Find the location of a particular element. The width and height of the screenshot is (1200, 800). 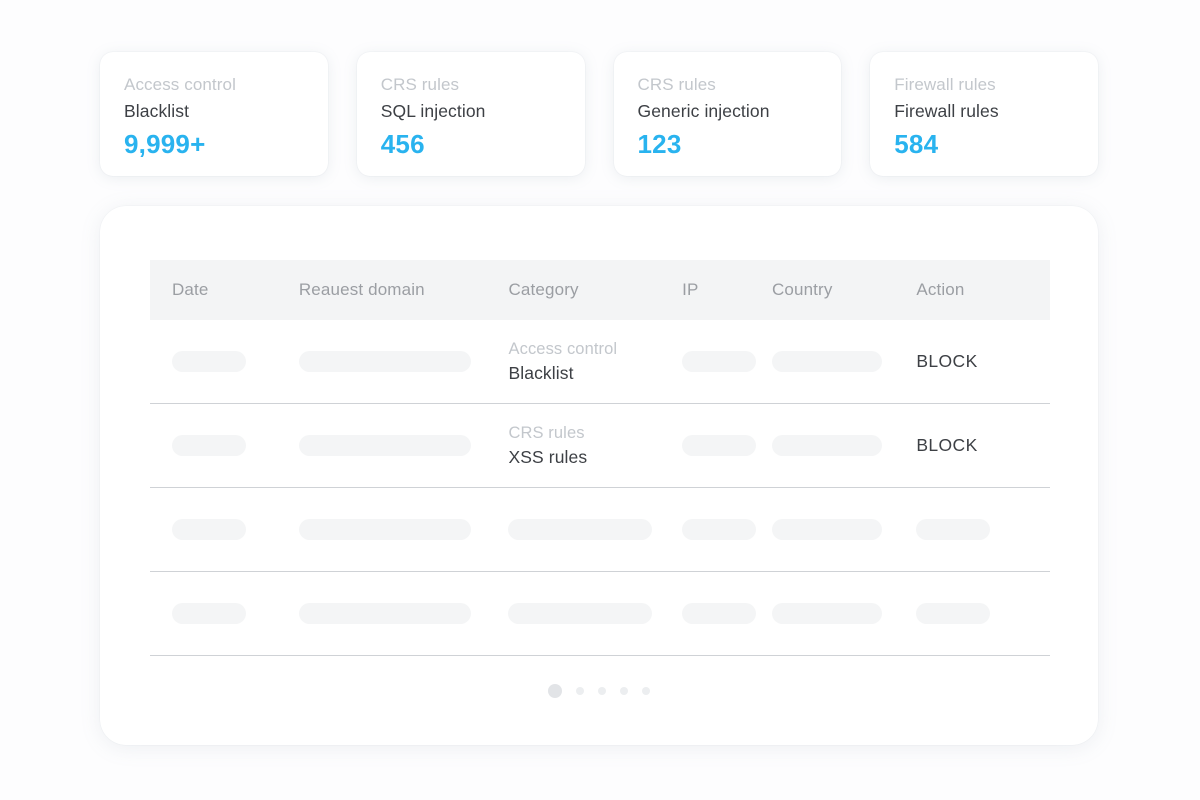

stat-card-title: Blacklist is located at coordinates (157, 111).